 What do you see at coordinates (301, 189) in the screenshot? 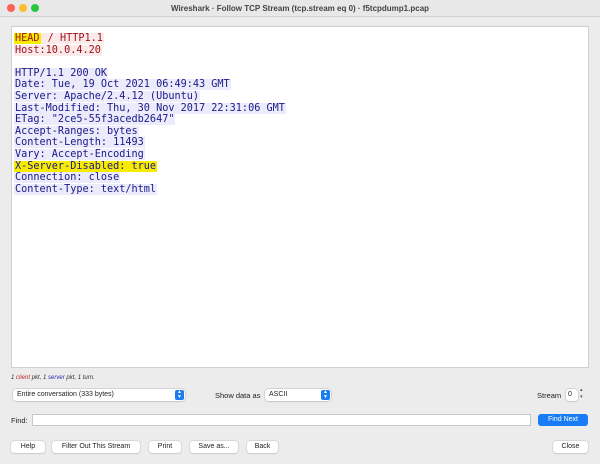
I see `server-line: Content-Type: text/html` at bounding box center [301, 189].